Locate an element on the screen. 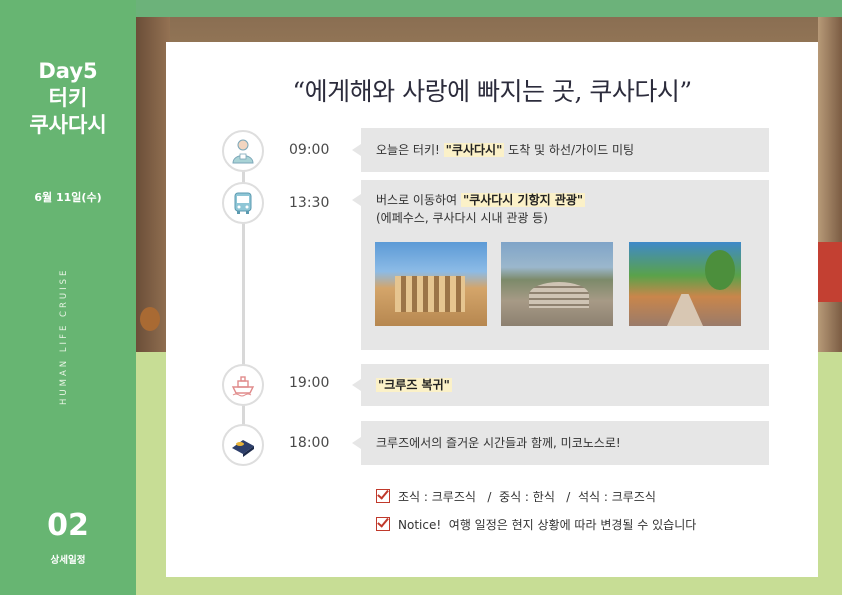 Image resolution: width=842 pixels, height=595 pixels. time-1800: 18:00 is located at coordinates (309, 443).